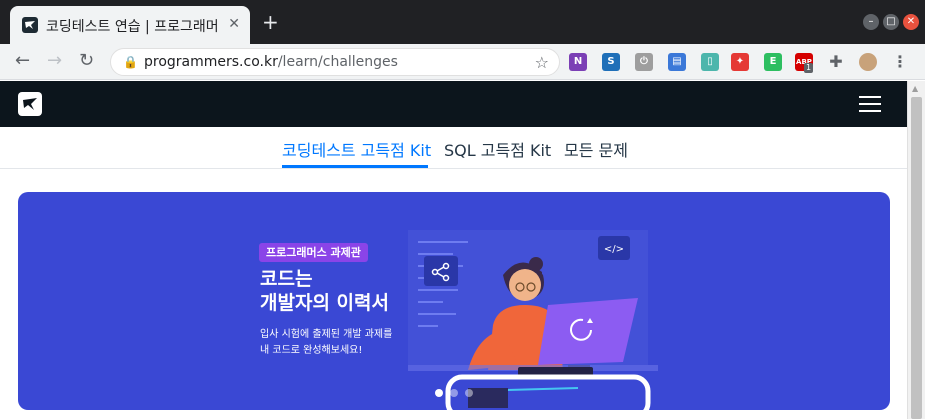 The height and width of the screenshot is (419, 925). What do you see at coordinates (356, 149) in the screenshot?
I see `tab-coding-test-kit: 코딩테스트 고득점 Kit` at bounding box center [356, 149].